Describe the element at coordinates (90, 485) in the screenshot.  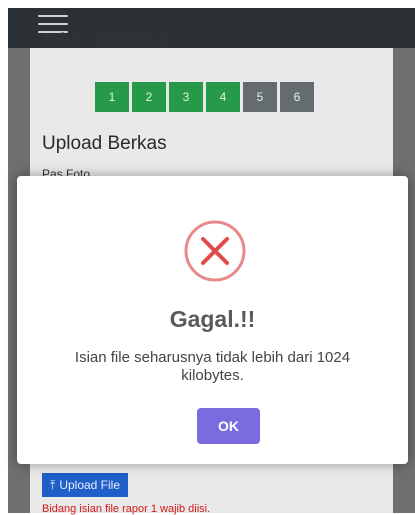
I see `upload-file-label: Upload File` at that location.